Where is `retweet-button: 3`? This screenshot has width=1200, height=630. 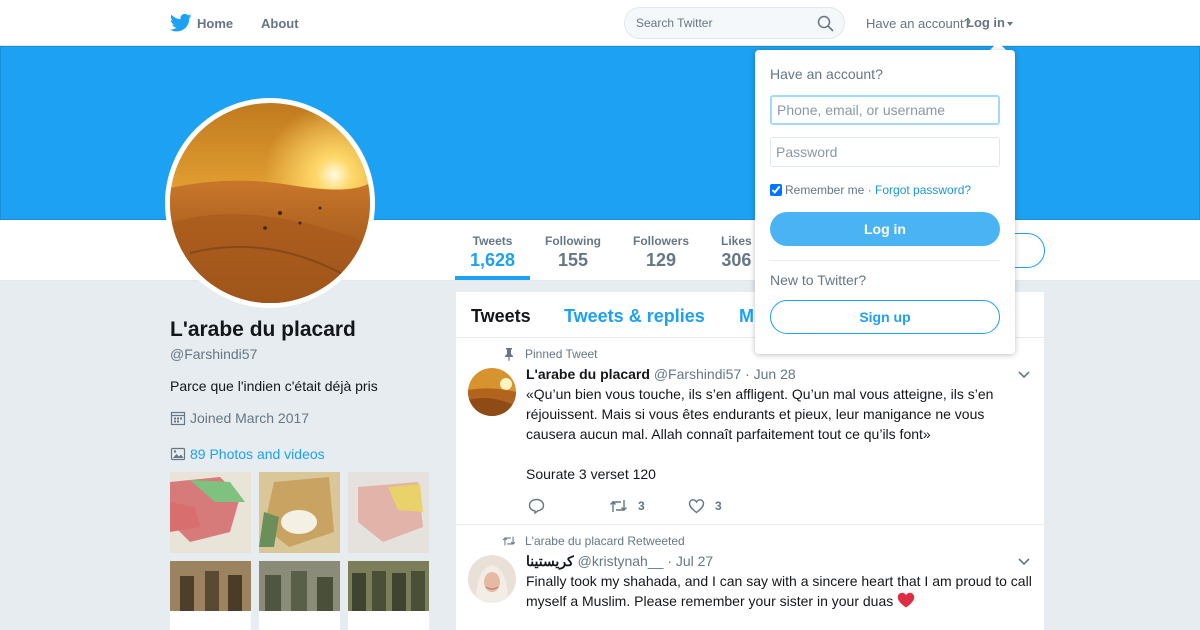 retweet-button: 3 is located at coordinates (627, 506).